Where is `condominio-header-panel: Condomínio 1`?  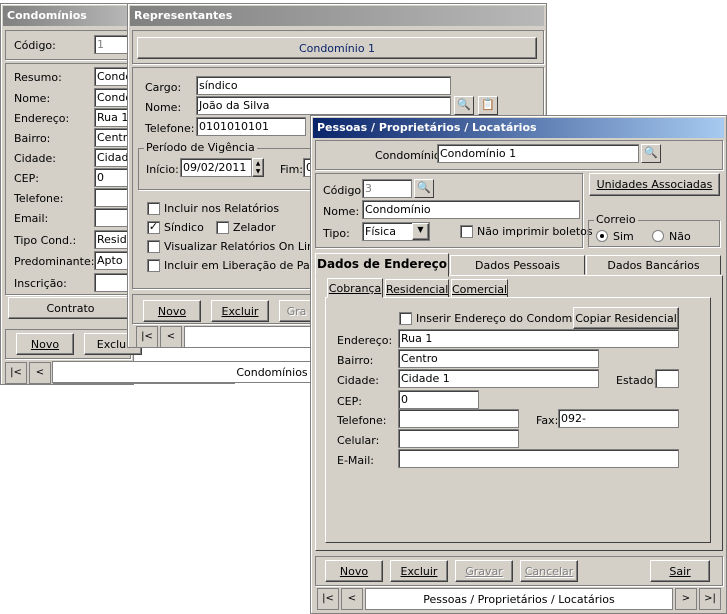 condominio-header-panel: Condomínio 1 is located at coordinates (337, 48).